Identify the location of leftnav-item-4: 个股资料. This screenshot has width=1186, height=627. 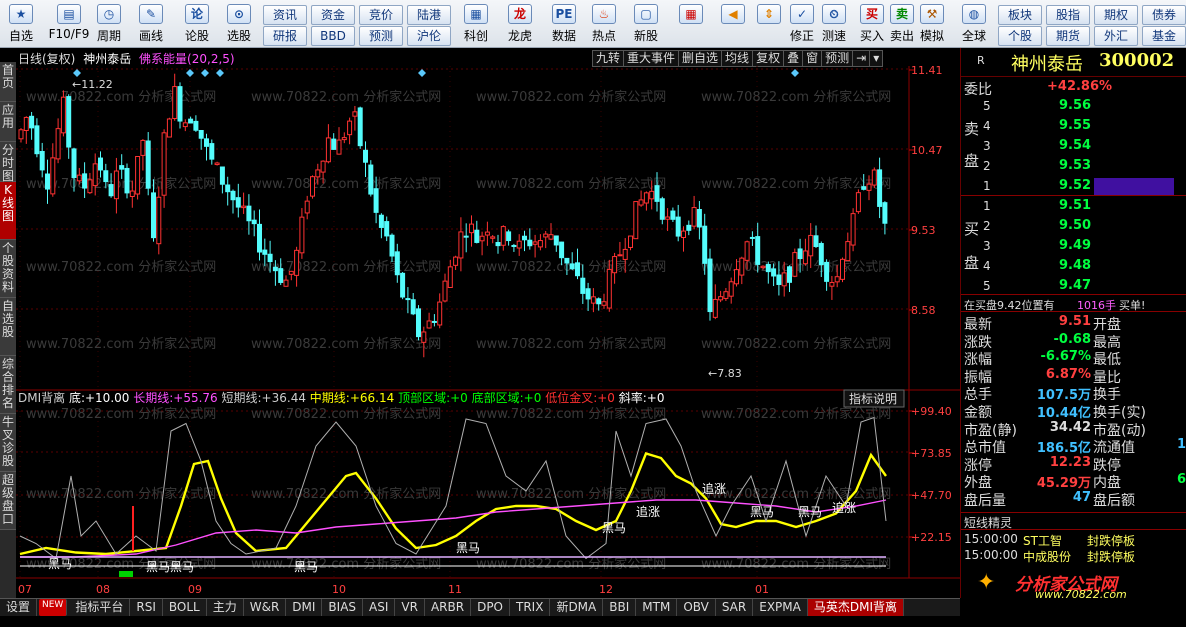
(8, 269).